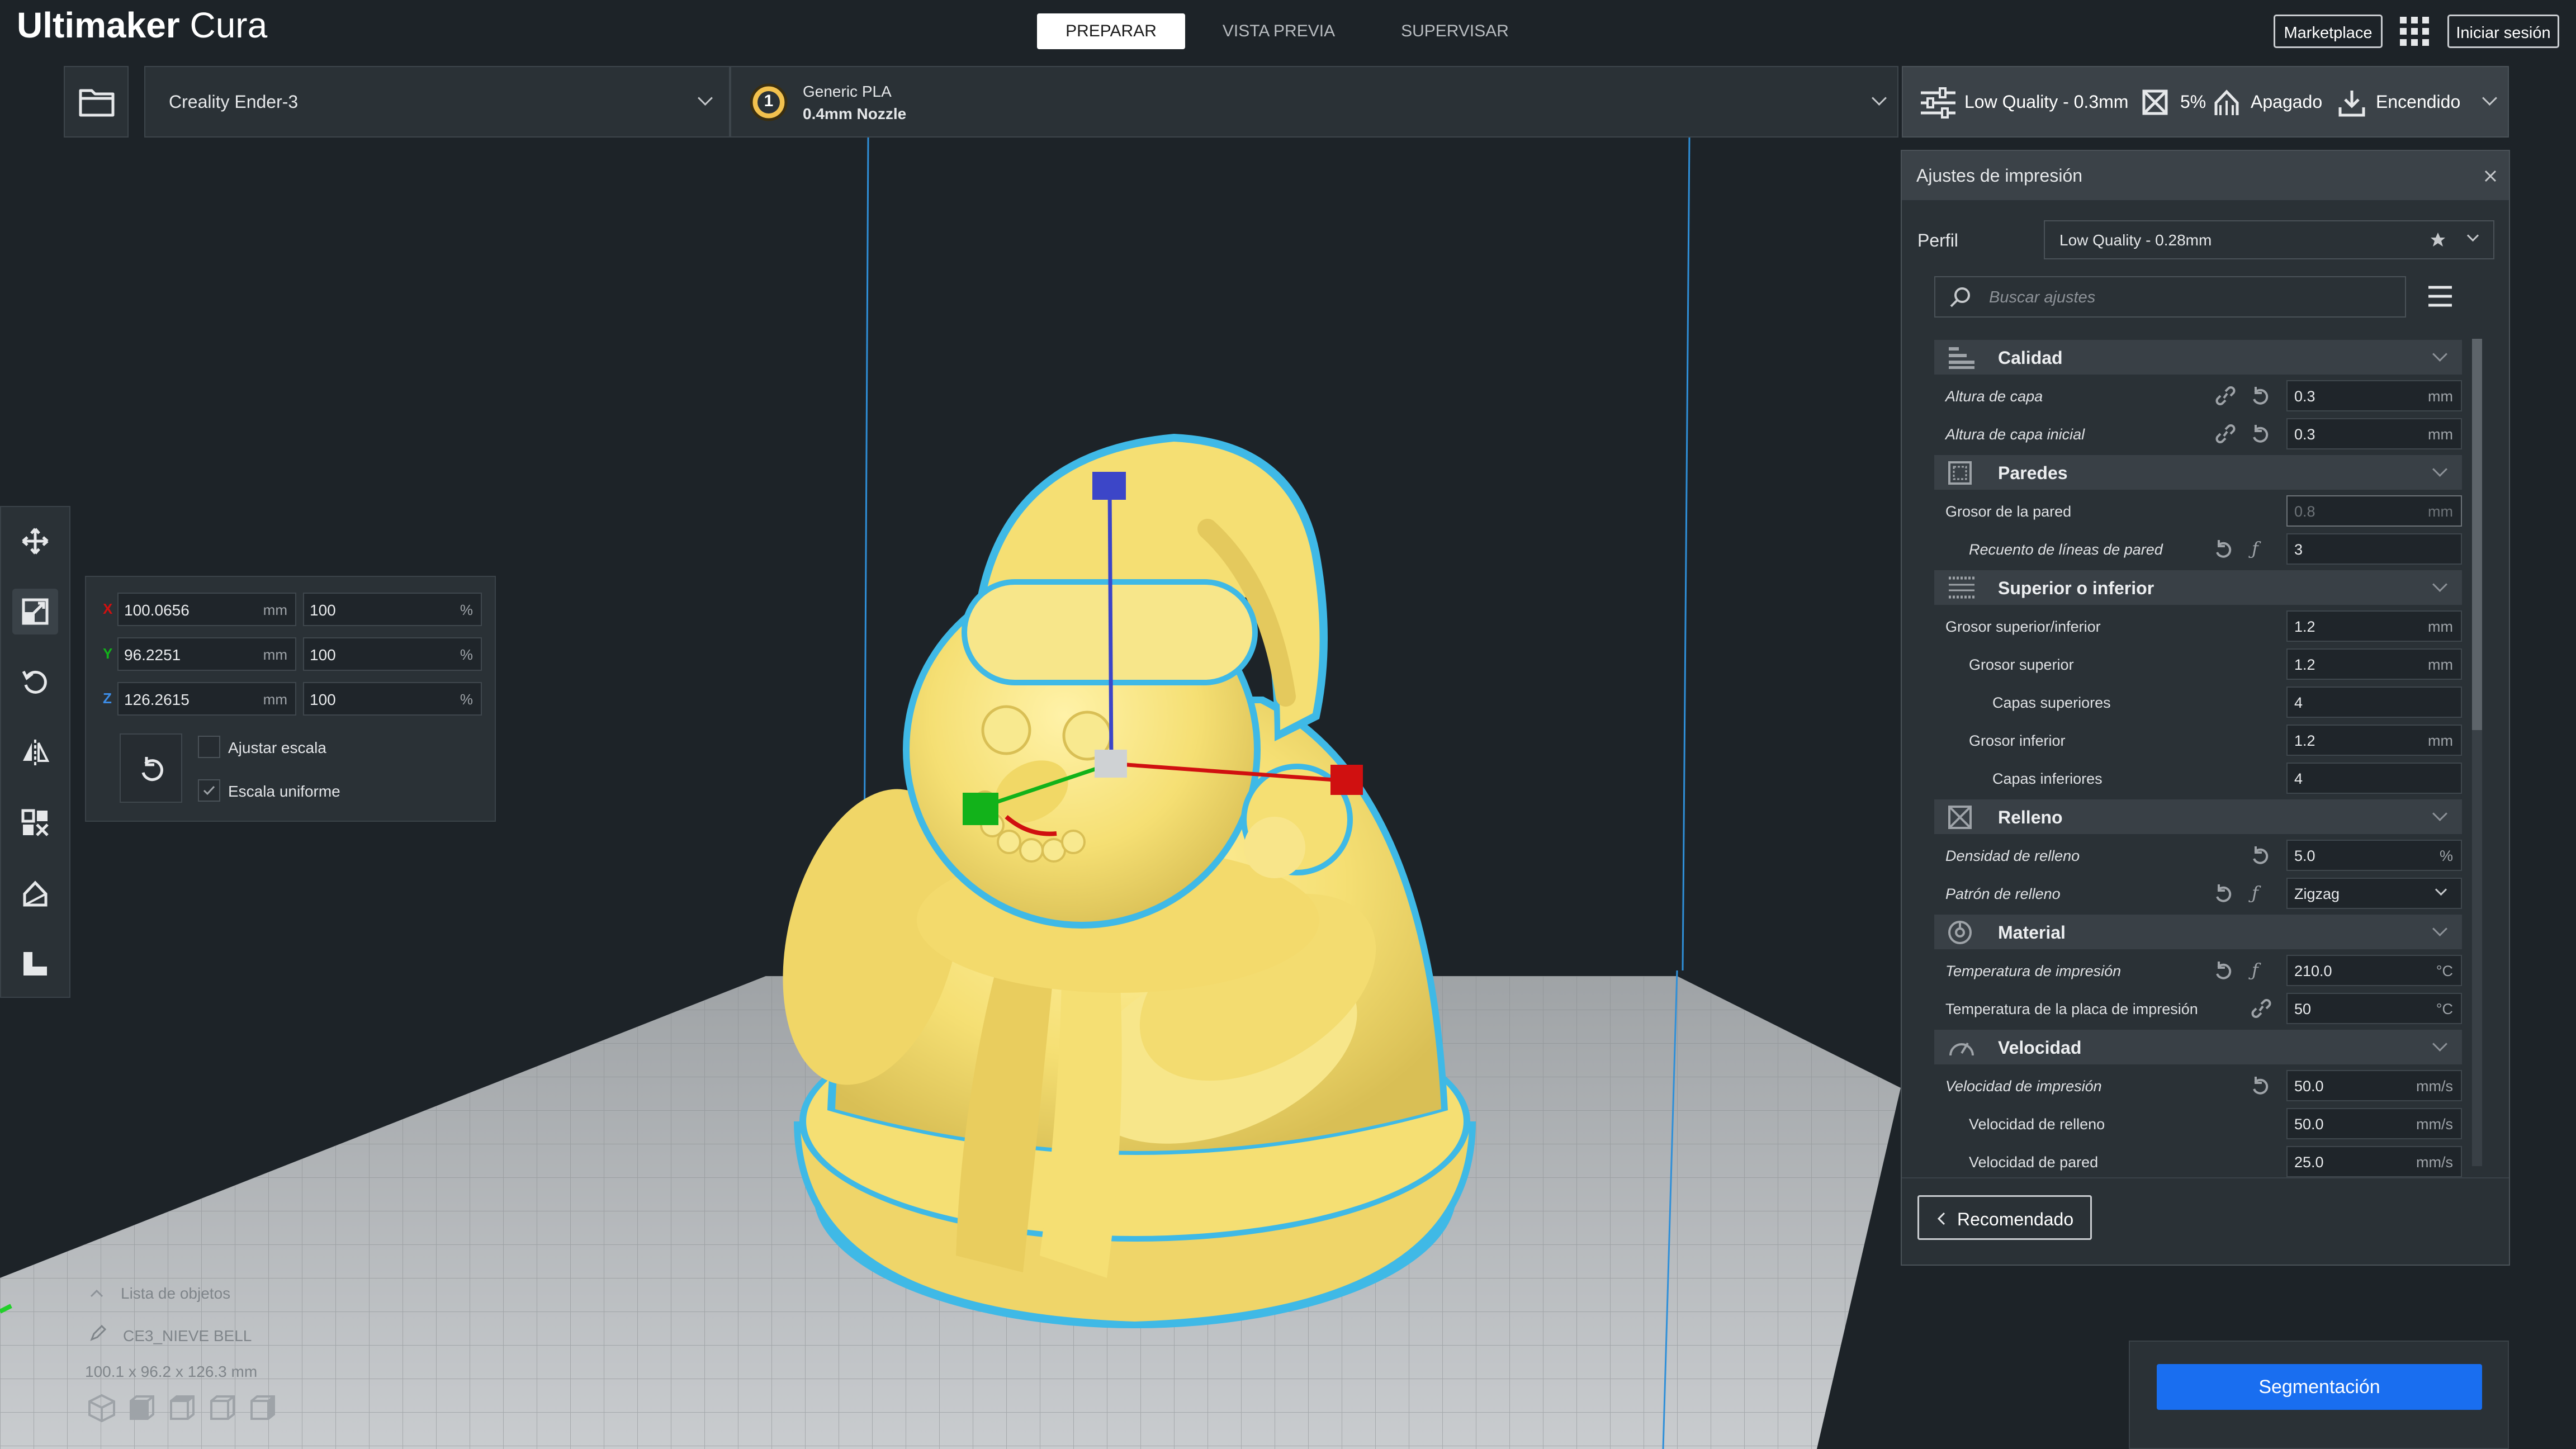  Describe the element at coordinates (2374, 855) in the screenshot. I see `densidad-relleno-input: 5.0 %` at that location.